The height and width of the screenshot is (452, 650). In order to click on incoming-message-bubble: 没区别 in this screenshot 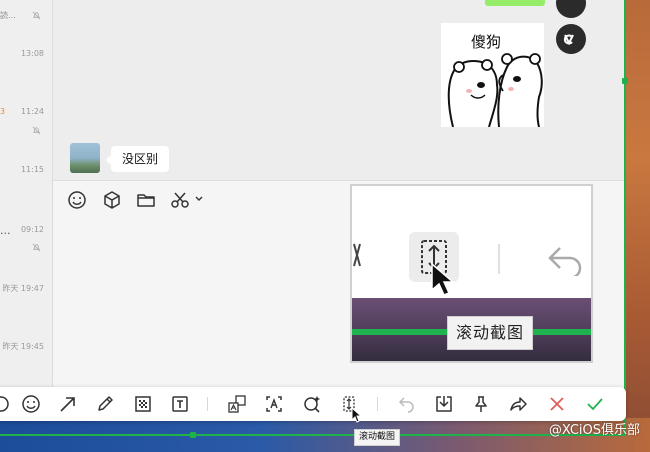, I will do `click(137, 159)`.